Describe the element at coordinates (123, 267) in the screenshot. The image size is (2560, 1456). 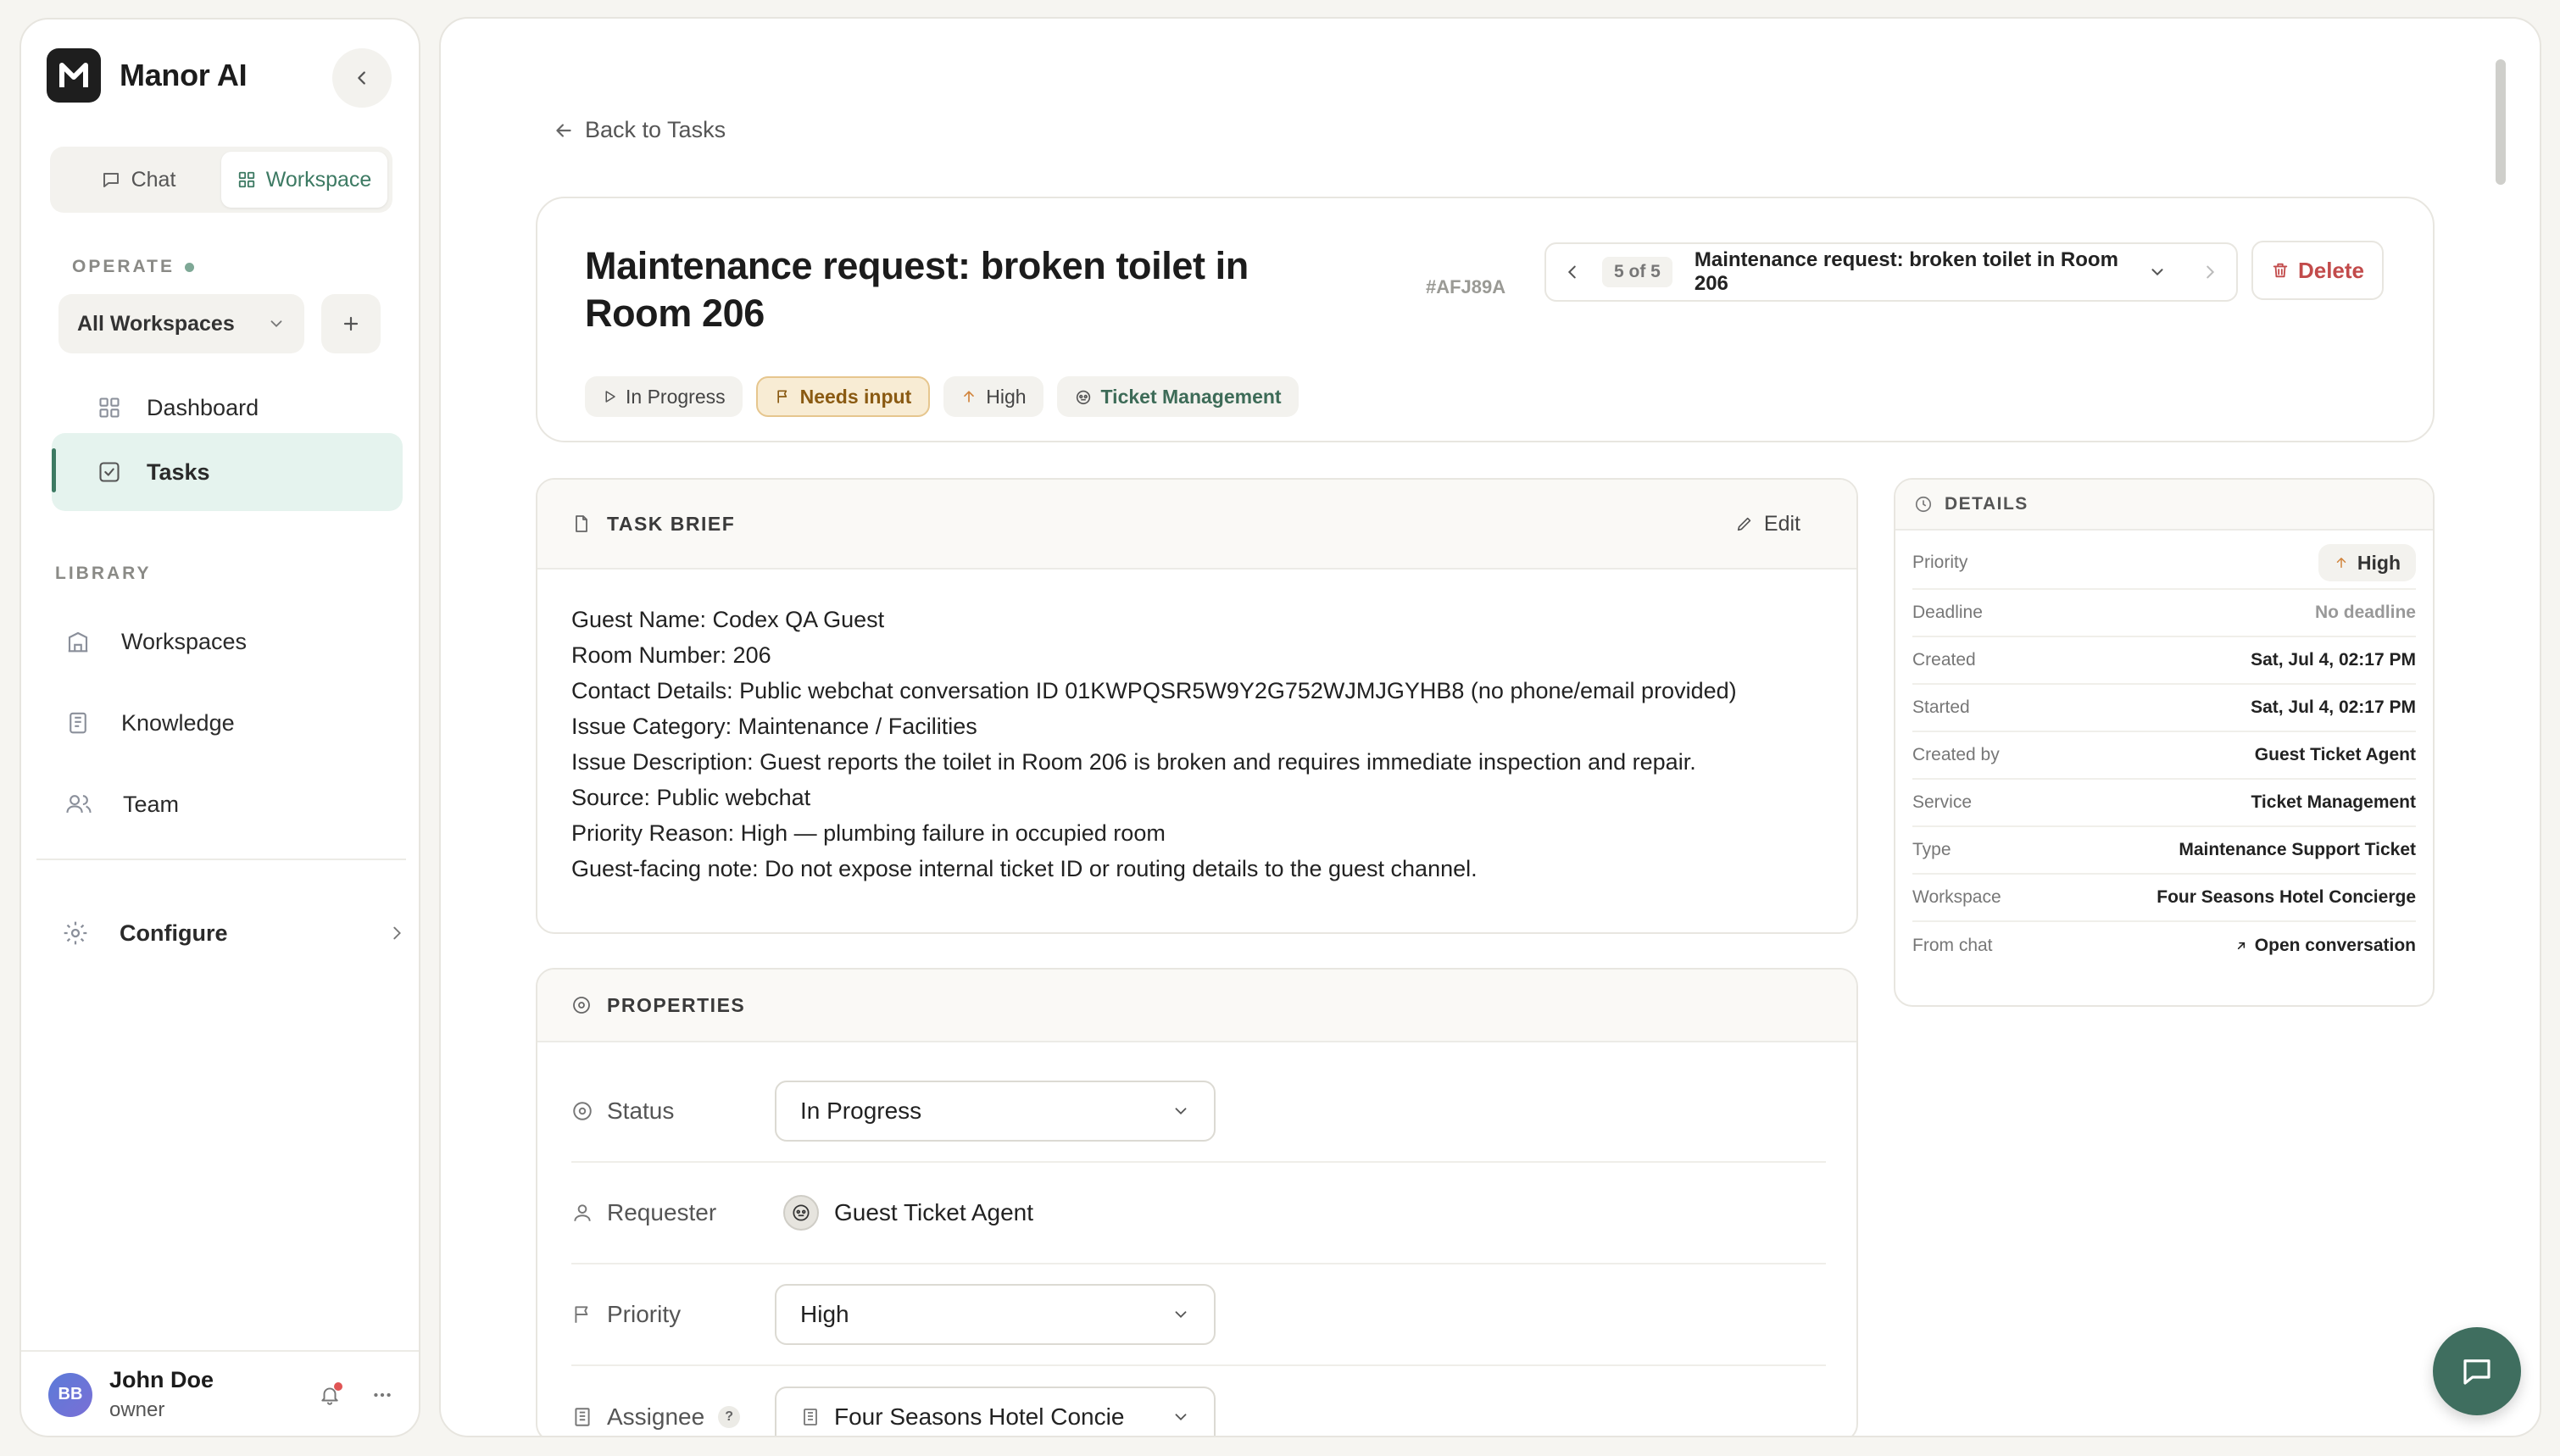
I see `operate-label-text: OPERATE` at that location.